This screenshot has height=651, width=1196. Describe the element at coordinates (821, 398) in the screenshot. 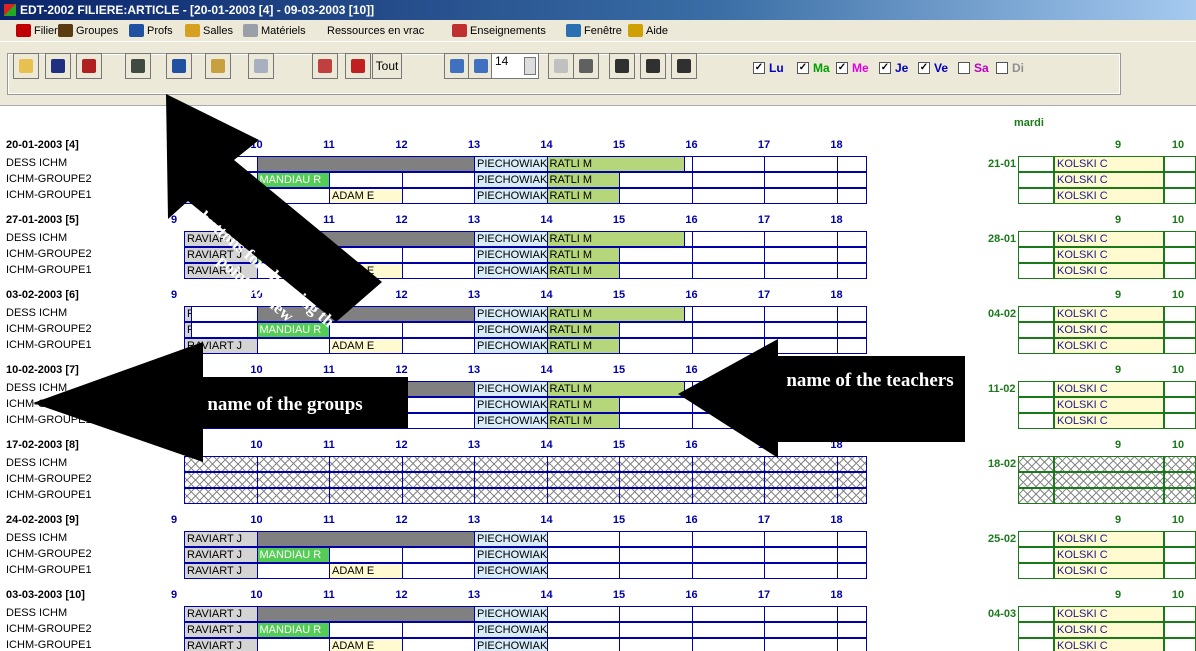

I see `arrow-teachers-shape` at that location.